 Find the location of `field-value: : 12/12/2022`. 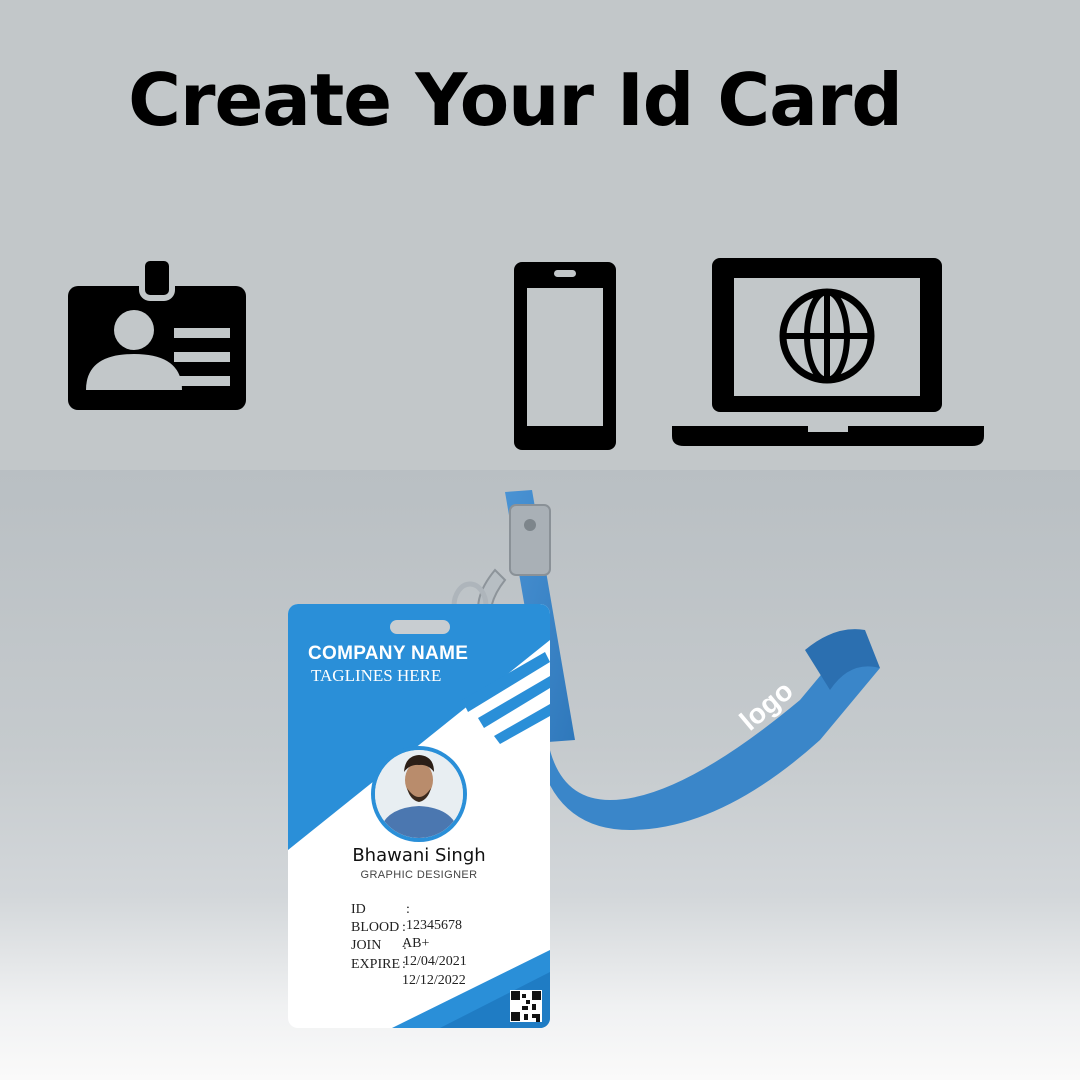

field-value: : 12/12/2022 is located at coordinates (434, 972).